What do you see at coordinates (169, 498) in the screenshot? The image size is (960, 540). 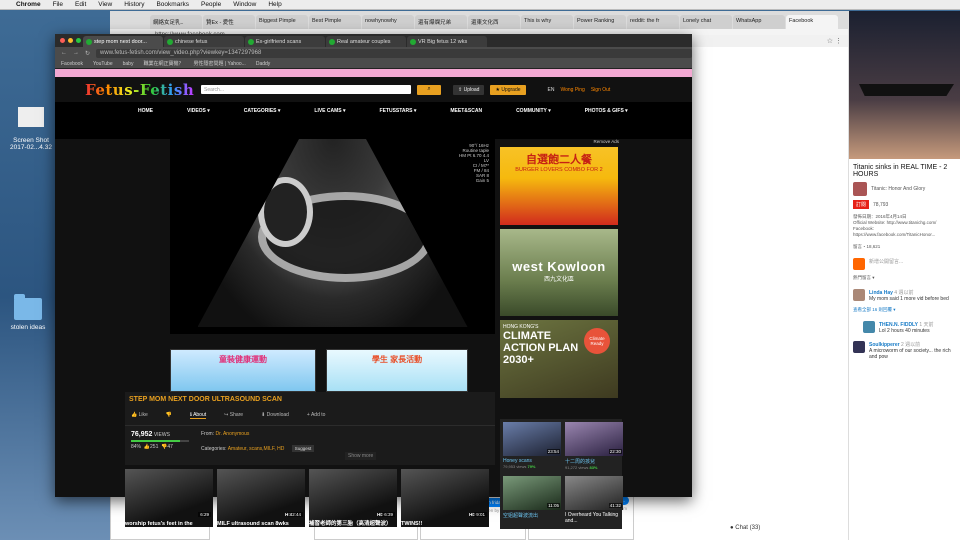 I see `related-video: 6:29 worship fetus's feet in the` at bounding box center [169, 498].